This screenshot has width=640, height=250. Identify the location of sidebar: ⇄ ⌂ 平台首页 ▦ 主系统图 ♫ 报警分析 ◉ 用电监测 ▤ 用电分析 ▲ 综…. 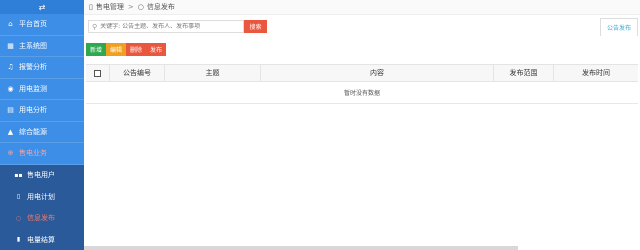
(42, 125).